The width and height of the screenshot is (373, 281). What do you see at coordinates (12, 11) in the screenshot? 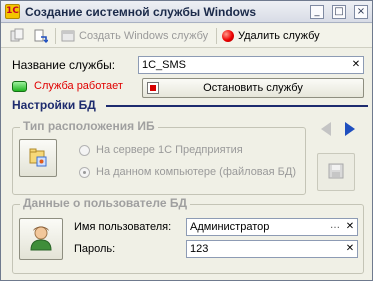
I see `app-logo-icon: 1C` at bounding box center [12, 11].